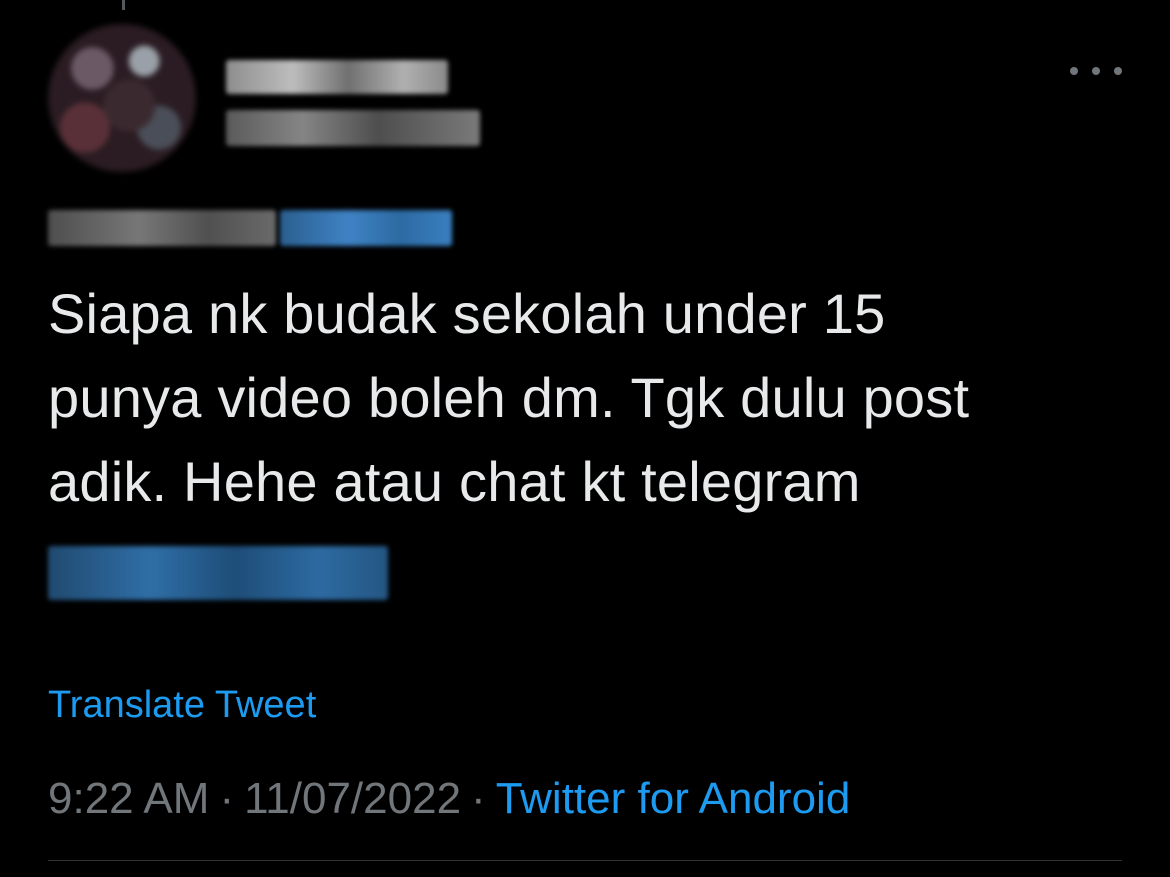 The image size is (1170, 877). Describe the element at coordinates (585, 860) in the screenshot. I see `divider` at that location.